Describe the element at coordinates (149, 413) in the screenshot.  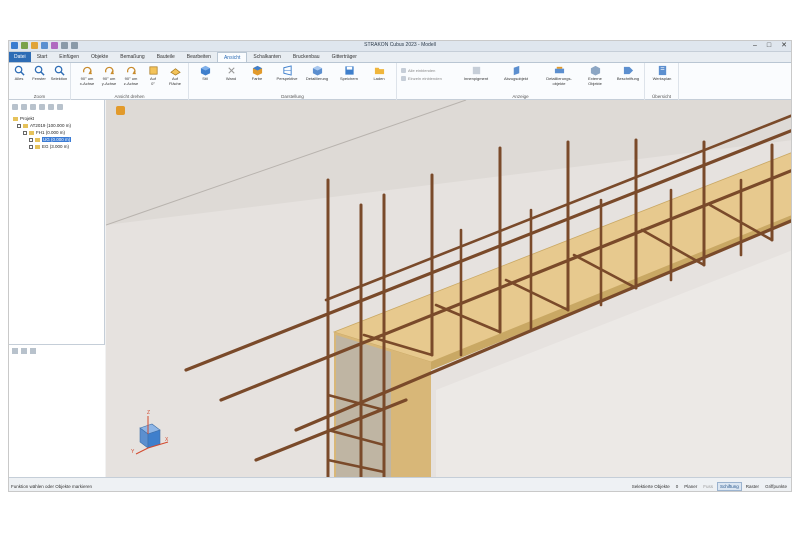
I see `axis-label-z: Z` at that location.